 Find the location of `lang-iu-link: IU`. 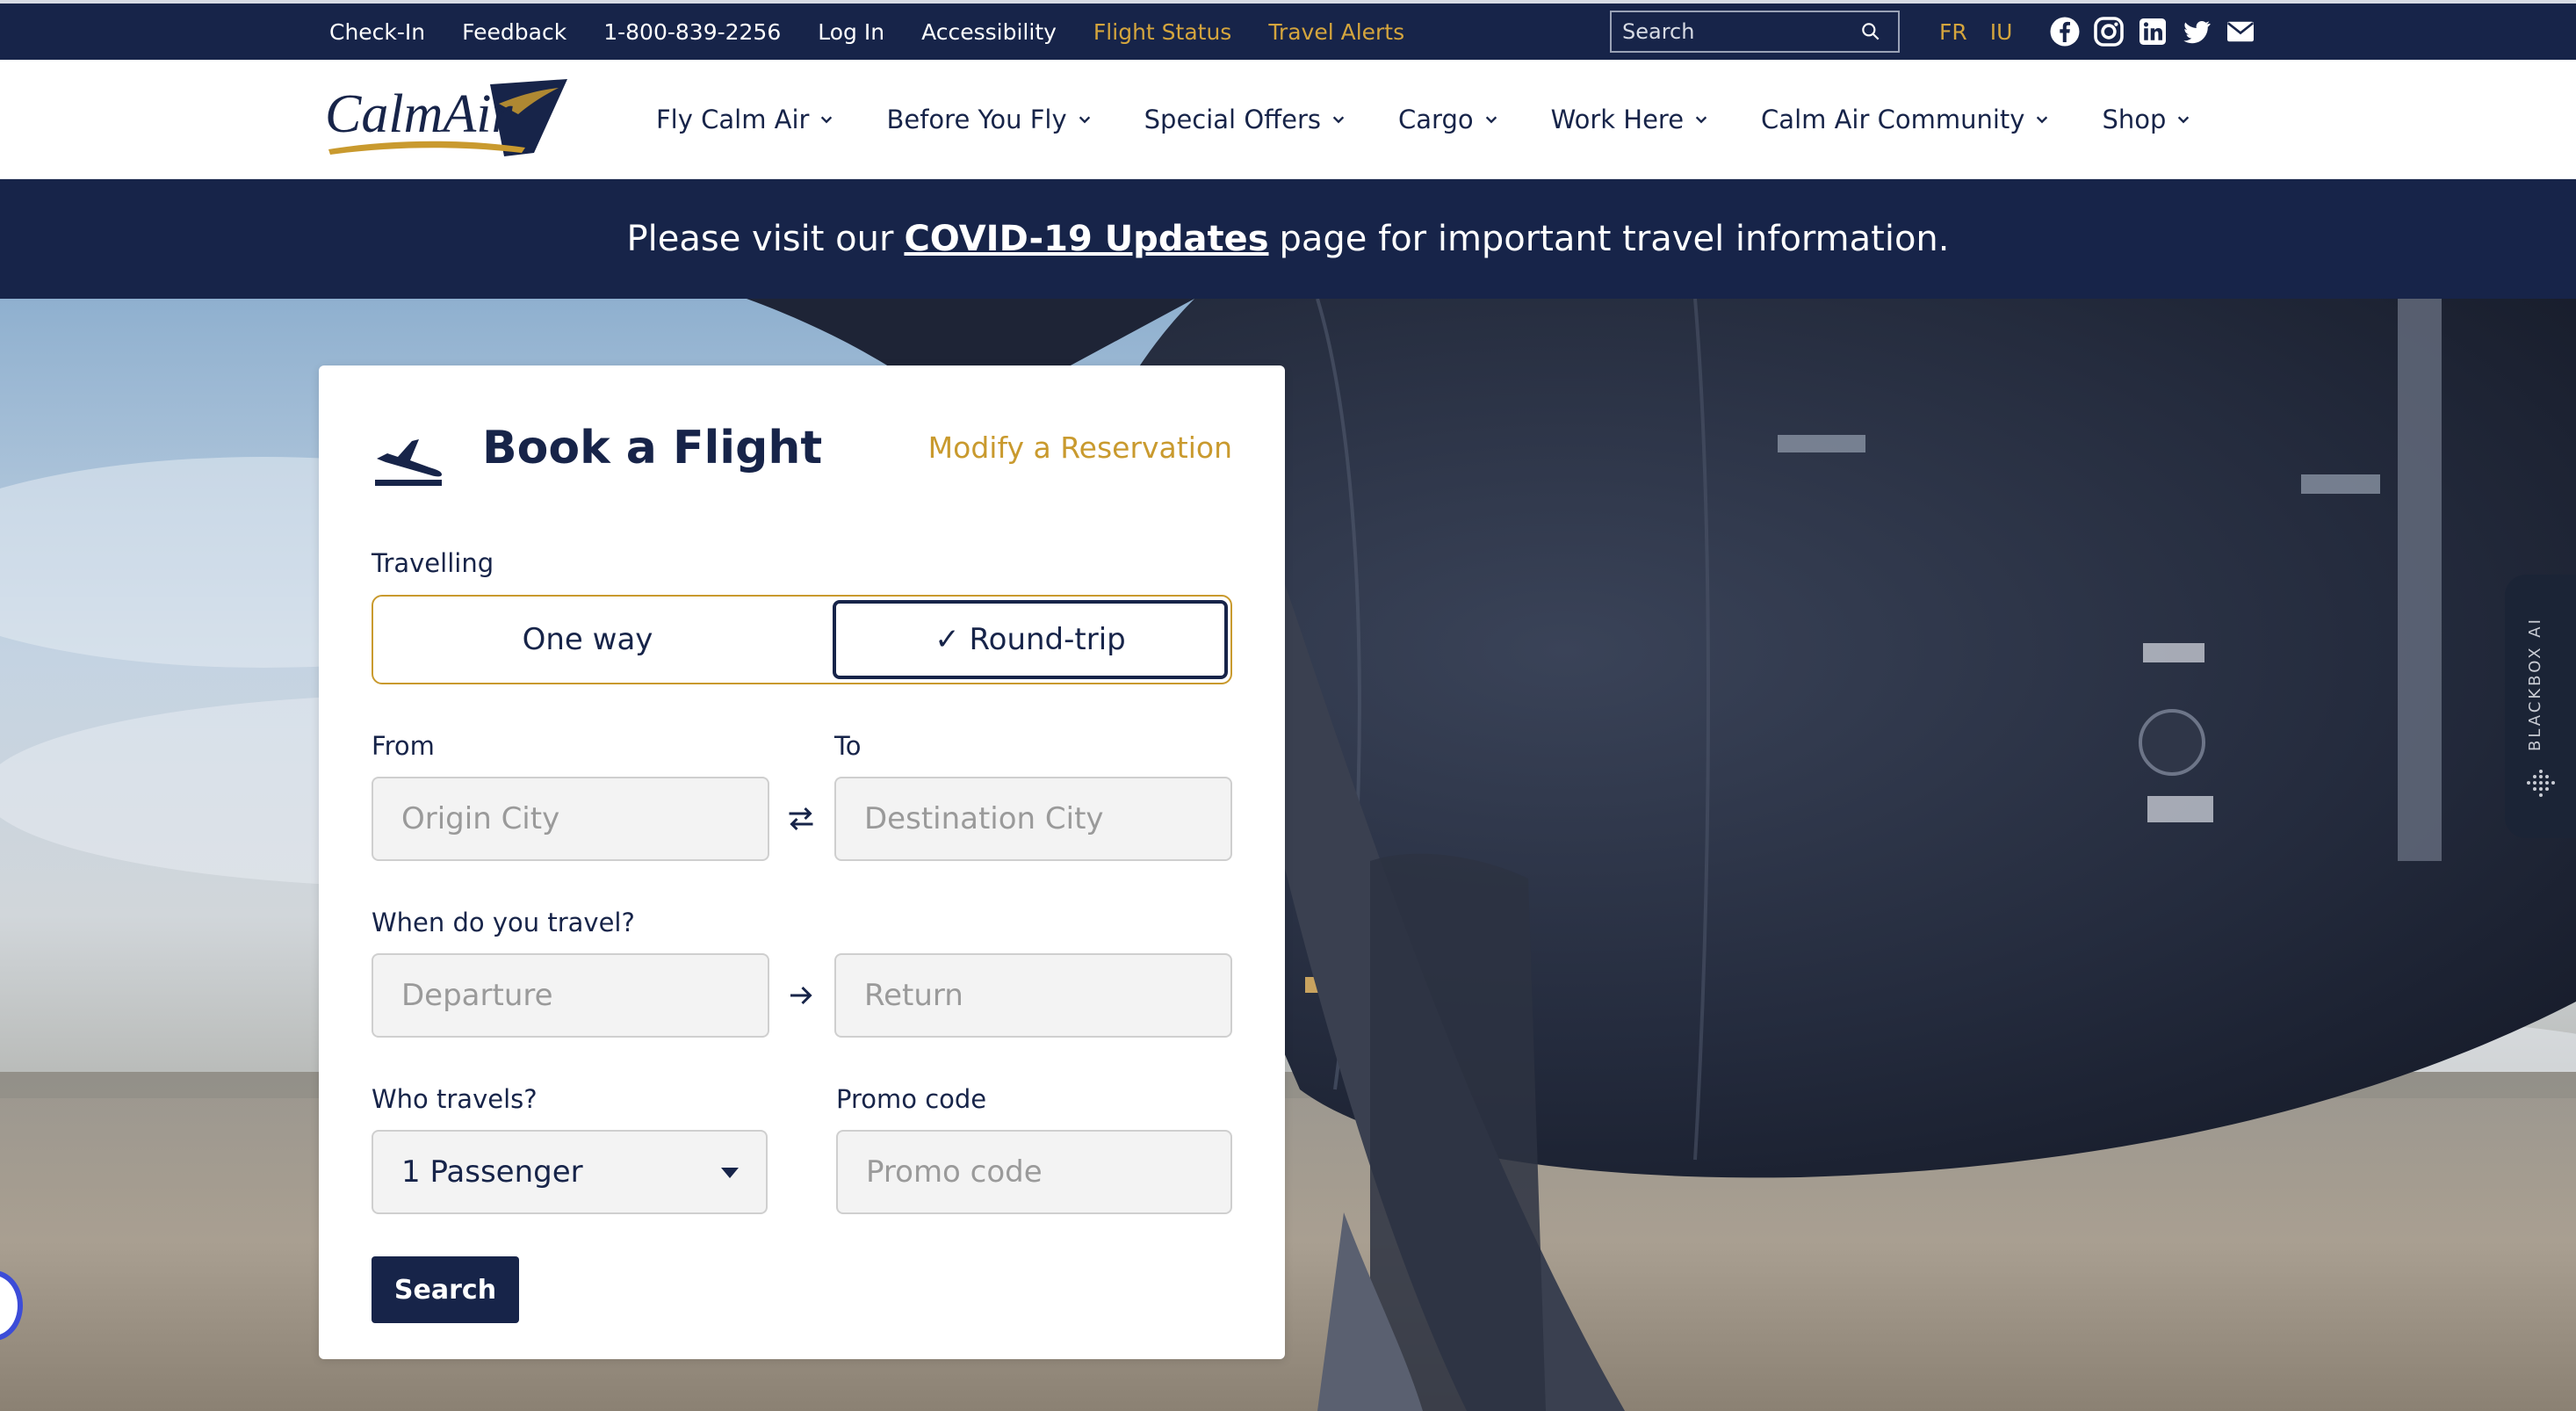

lang-iu-link: IU is located at coordinates (2001, 32).